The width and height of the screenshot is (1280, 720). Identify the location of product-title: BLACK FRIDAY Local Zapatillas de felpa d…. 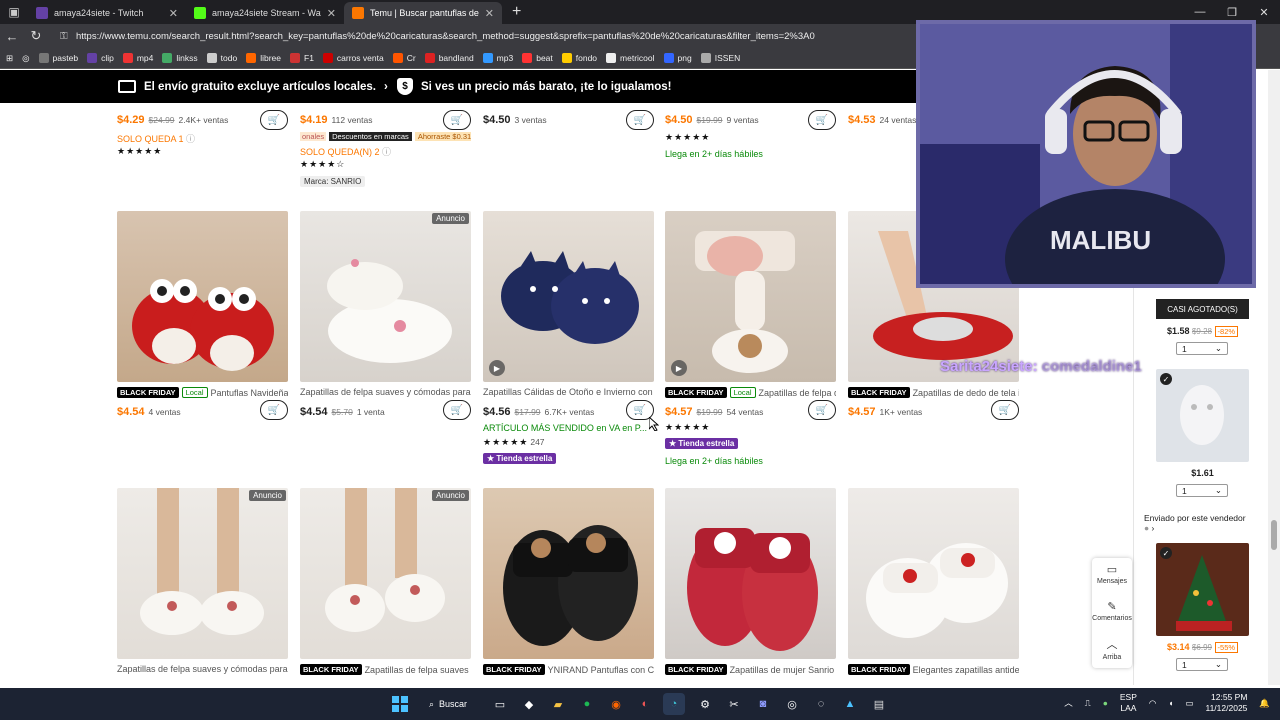
(750, 392).